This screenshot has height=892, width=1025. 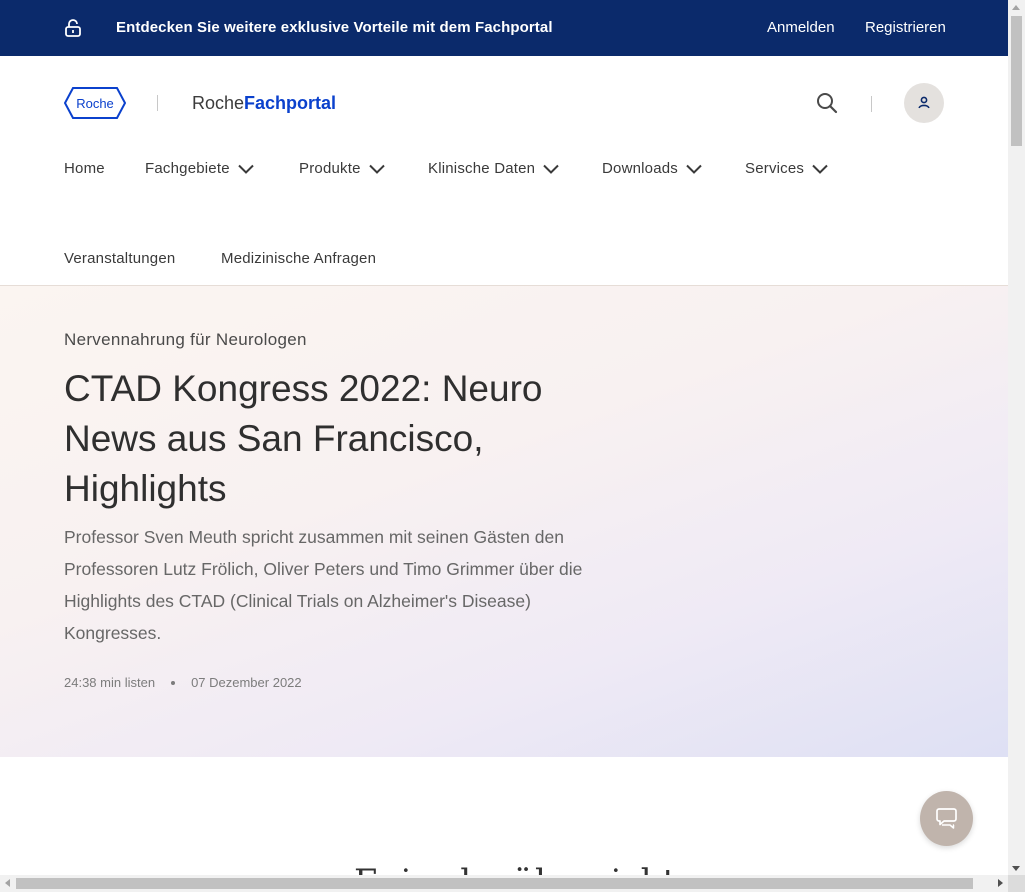 I want to click on nav-home-label: Home, so click(x=84, y=168).